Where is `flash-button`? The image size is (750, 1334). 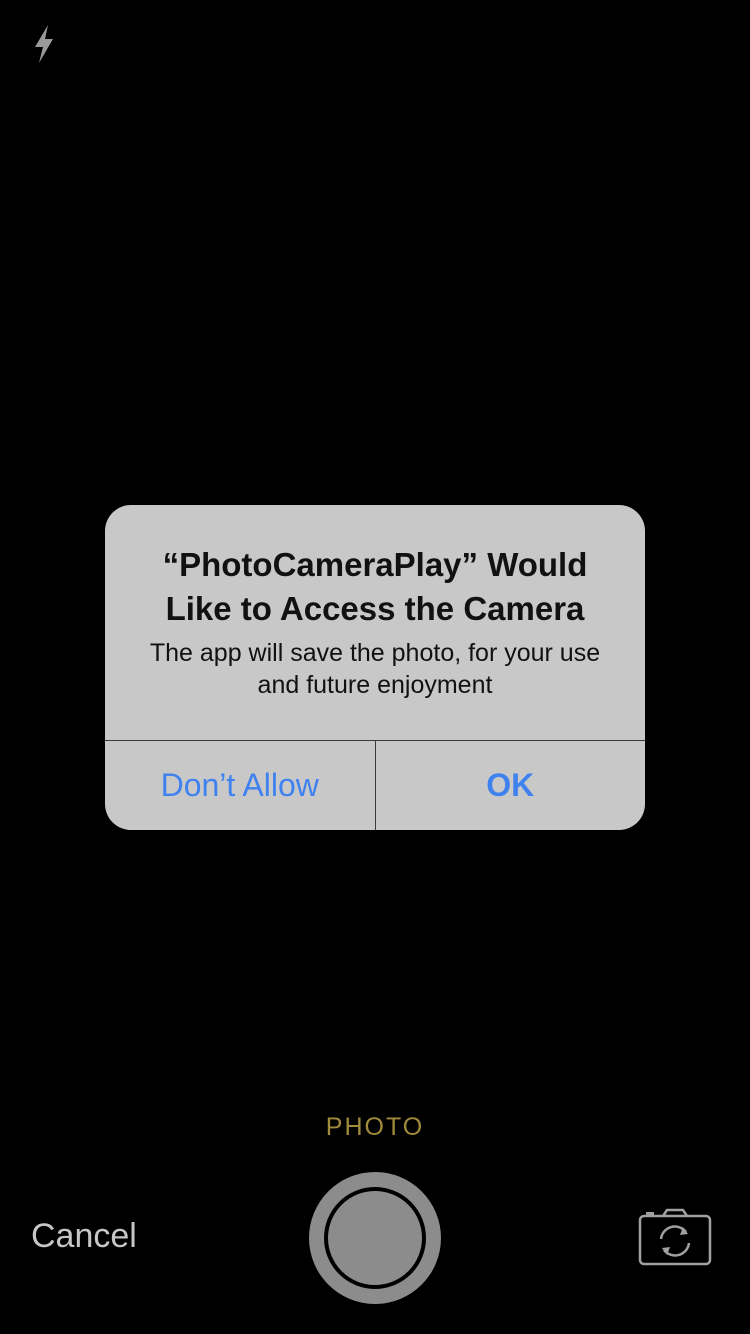
flash-button is located at coordinates (44, 44).